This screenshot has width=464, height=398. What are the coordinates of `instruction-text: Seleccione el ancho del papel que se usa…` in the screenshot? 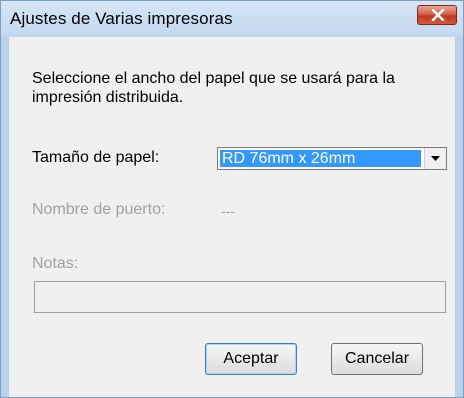 It's located at (213, 88).